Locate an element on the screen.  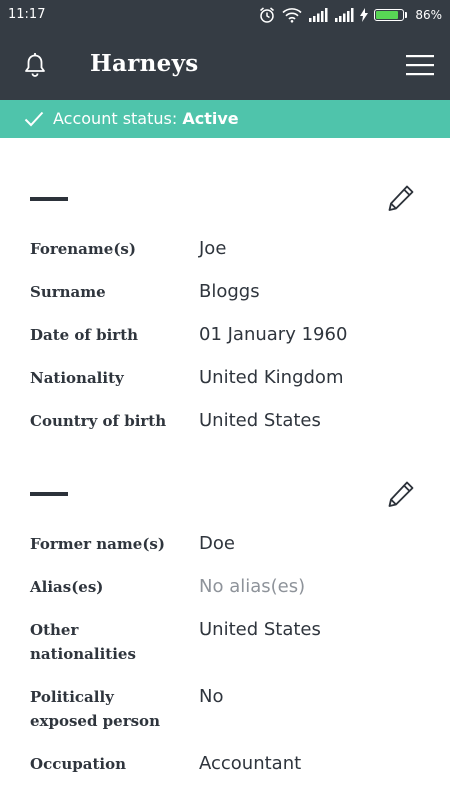
status-time: 11:17 is located at coordinates (27, 14).